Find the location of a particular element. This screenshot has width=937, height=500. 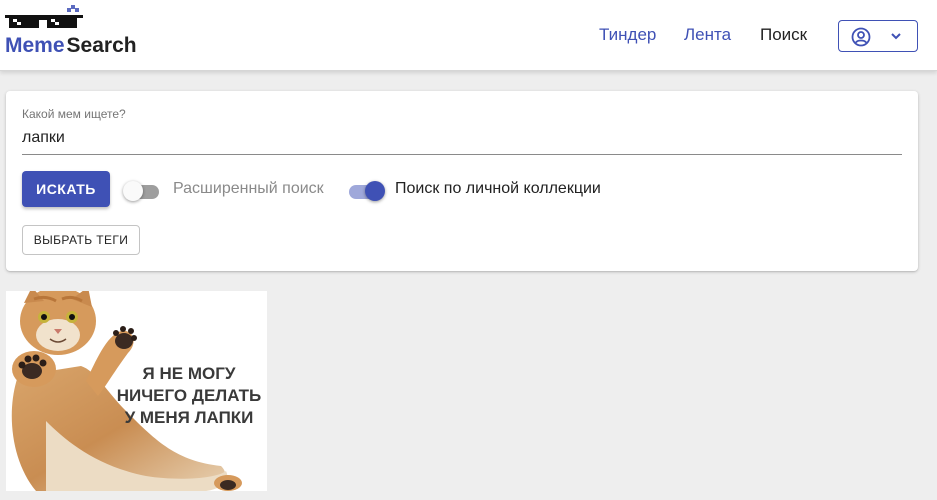

select-tags-button: ВЫБРАТЬ ТЕГИ is located at coordinates (81, 240).